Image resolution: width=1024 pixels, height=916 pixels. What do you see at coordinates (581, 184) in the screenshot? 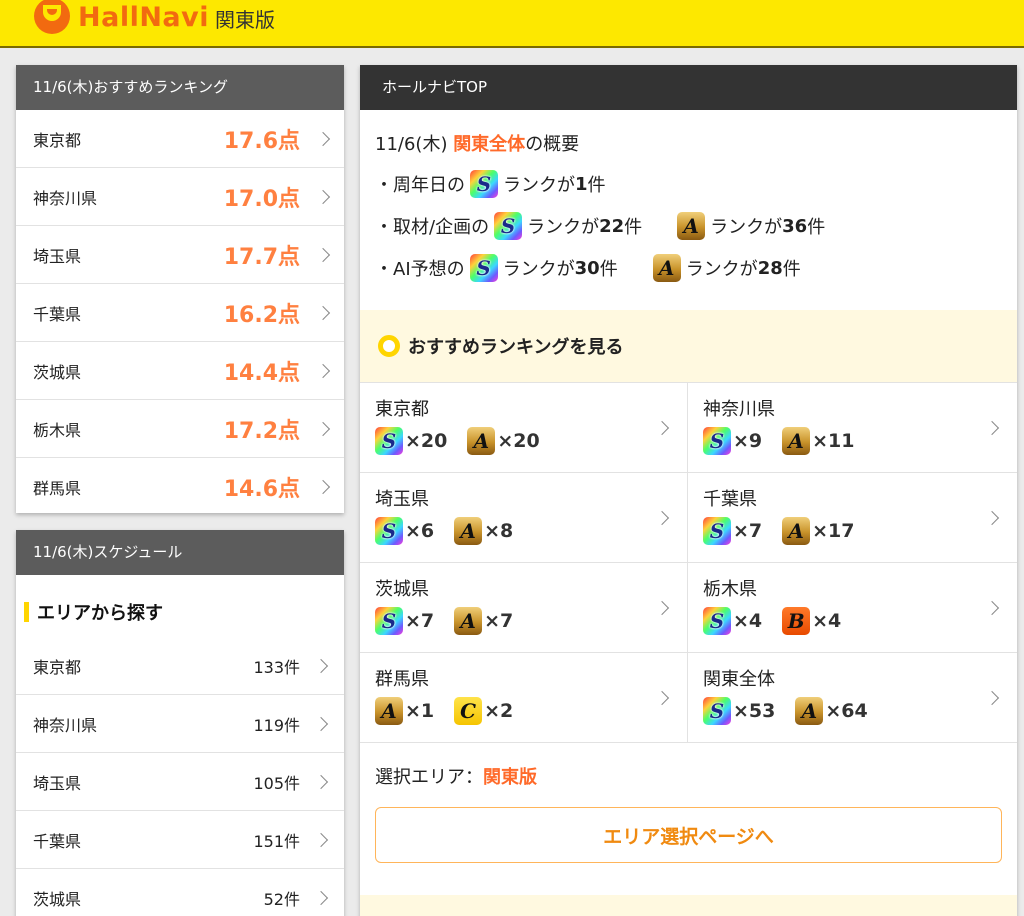
I see `summary-count: 1` at bounding box center [581, 184].